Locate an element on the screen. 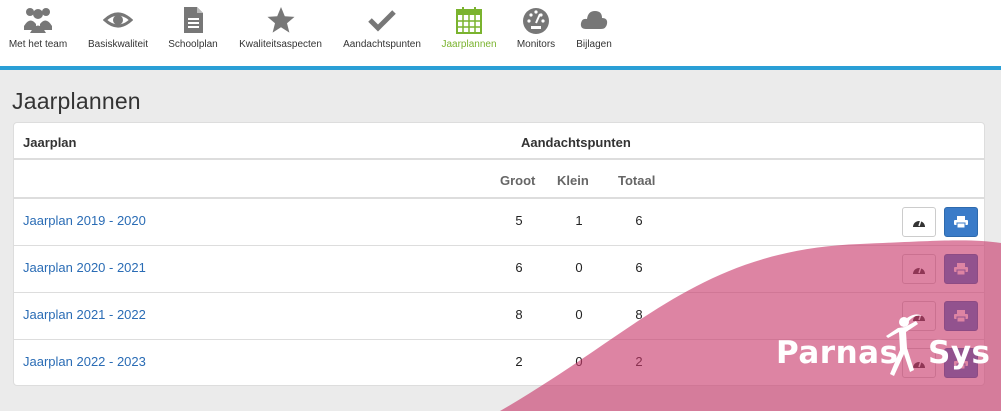 The width and height of the screenshot is (1001, 411). team-icon is located at coordinates (38, 20).